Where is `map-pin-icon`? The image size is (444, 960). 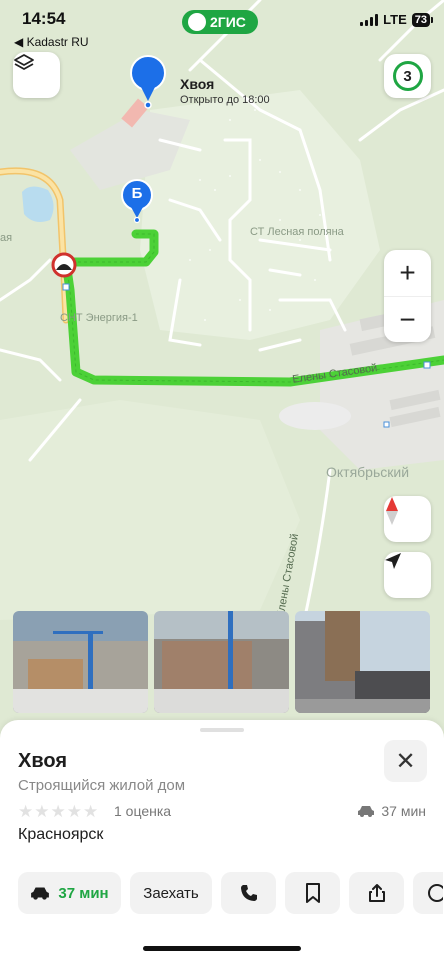 map-pin-icon is located at coordinates (148, 82).